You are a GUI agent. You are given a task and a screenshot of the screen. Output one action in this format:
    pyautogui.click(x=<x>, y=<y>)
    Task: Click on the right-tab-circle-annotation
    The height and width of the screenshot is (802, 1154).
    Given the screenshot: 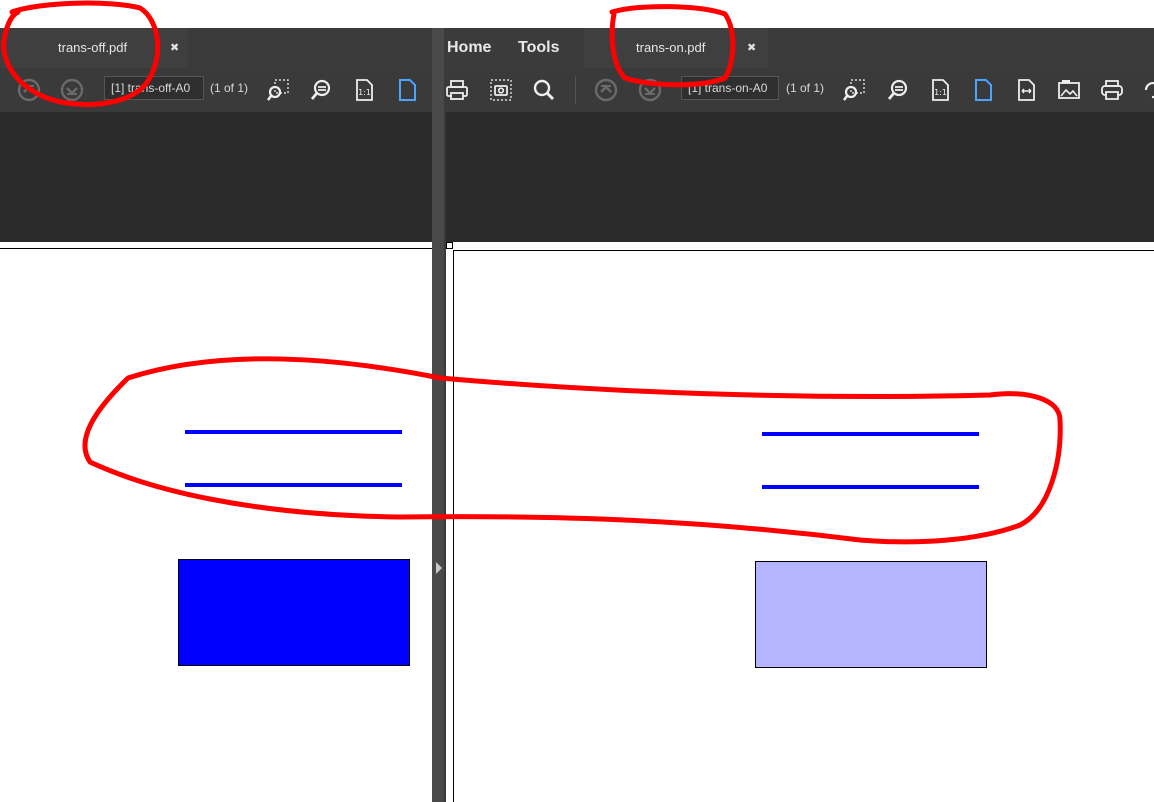 What is the action you would take?
    pyautogui.click(x=672, y=46)
    